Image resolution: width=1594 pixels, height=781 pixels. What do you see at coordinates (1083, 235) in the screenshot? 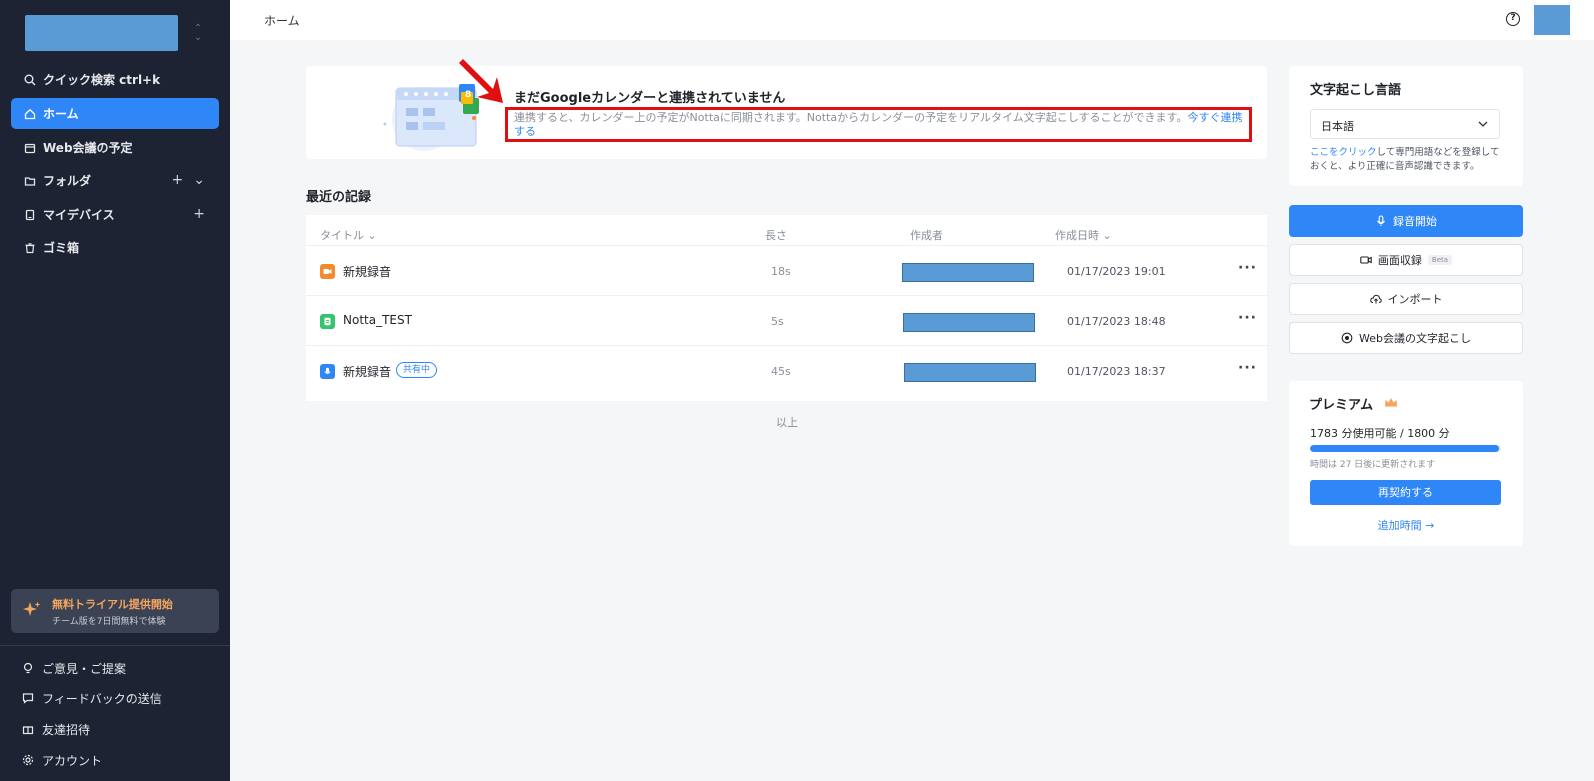
I see `column-header-created: 作成日時 ⌄` at bounding box center [1083, 235].